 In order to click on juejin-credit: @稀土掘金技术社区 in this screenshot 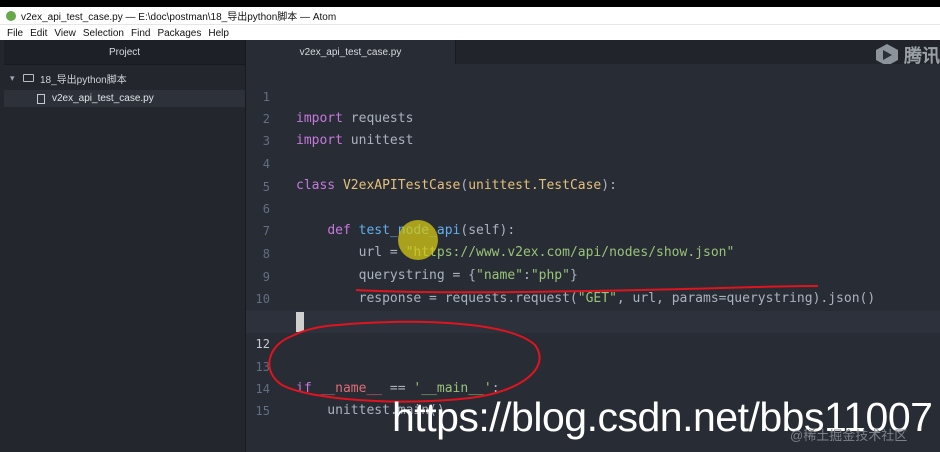, I will do `click(849, 435)`.